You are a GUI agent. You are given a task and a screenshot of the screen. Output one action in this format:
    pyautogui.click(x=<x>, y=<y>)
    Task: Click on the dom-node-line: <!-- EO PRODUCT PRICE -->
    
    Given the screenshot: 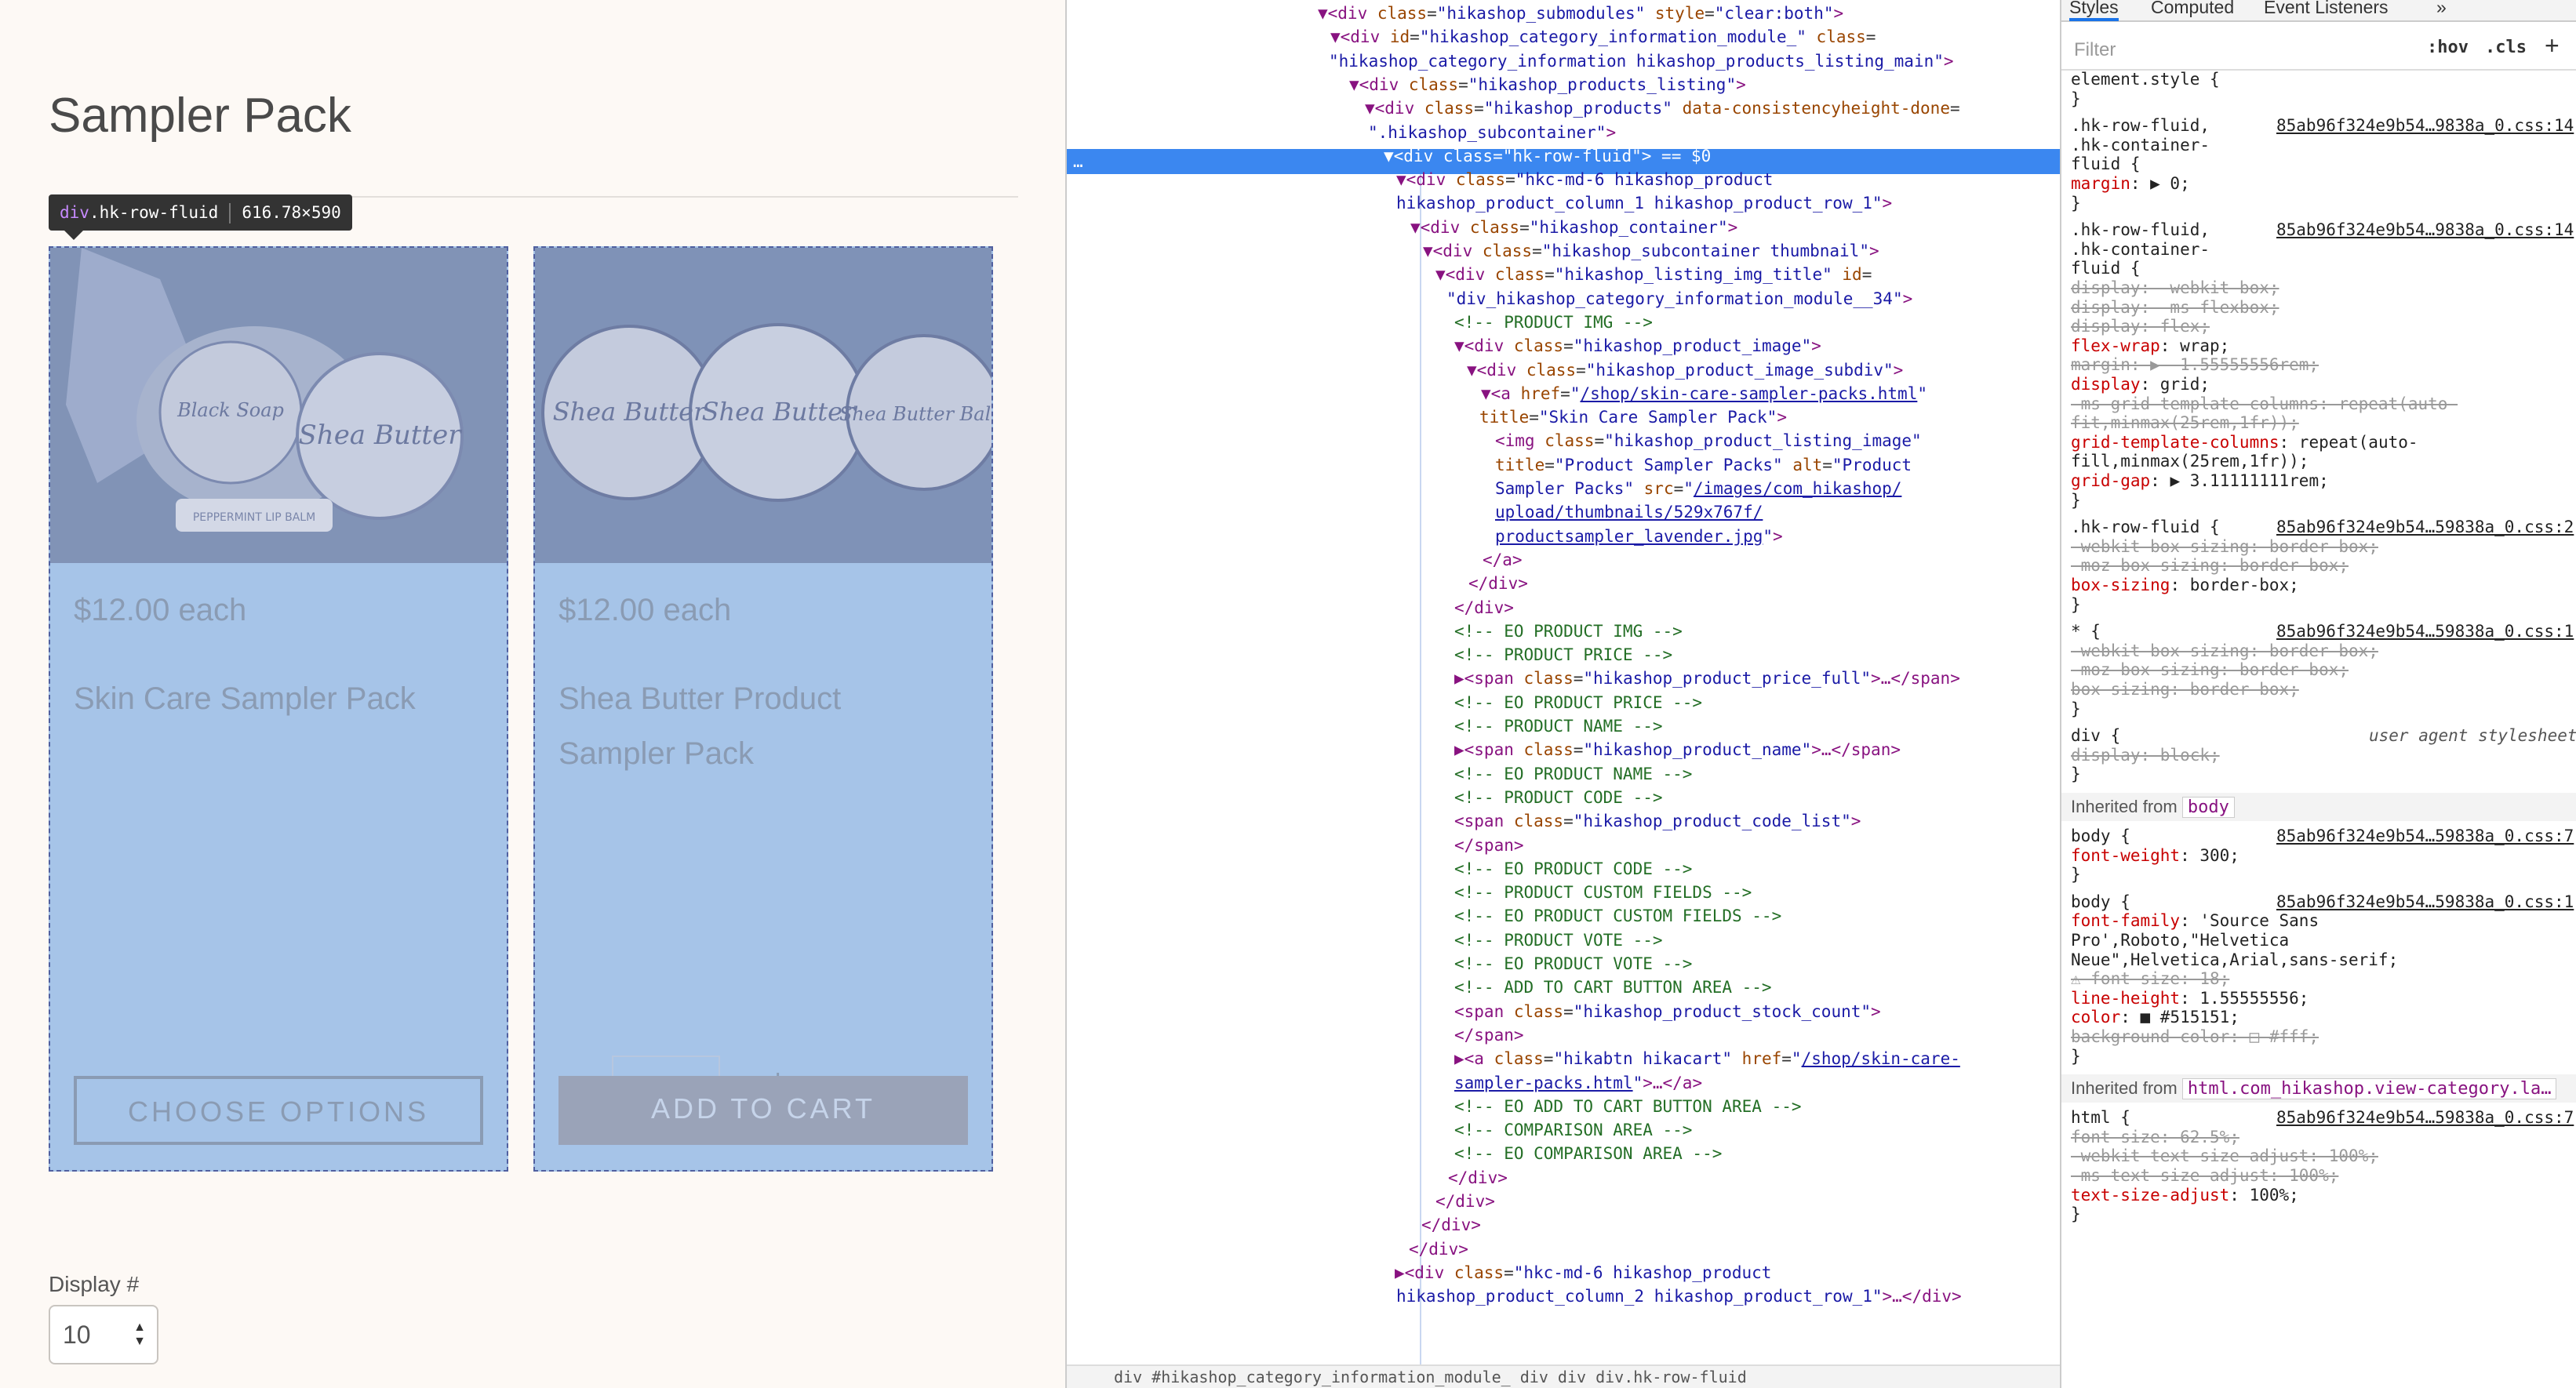 What is the action you would take?
    pyautogui.click(x=1578, y=703)
    